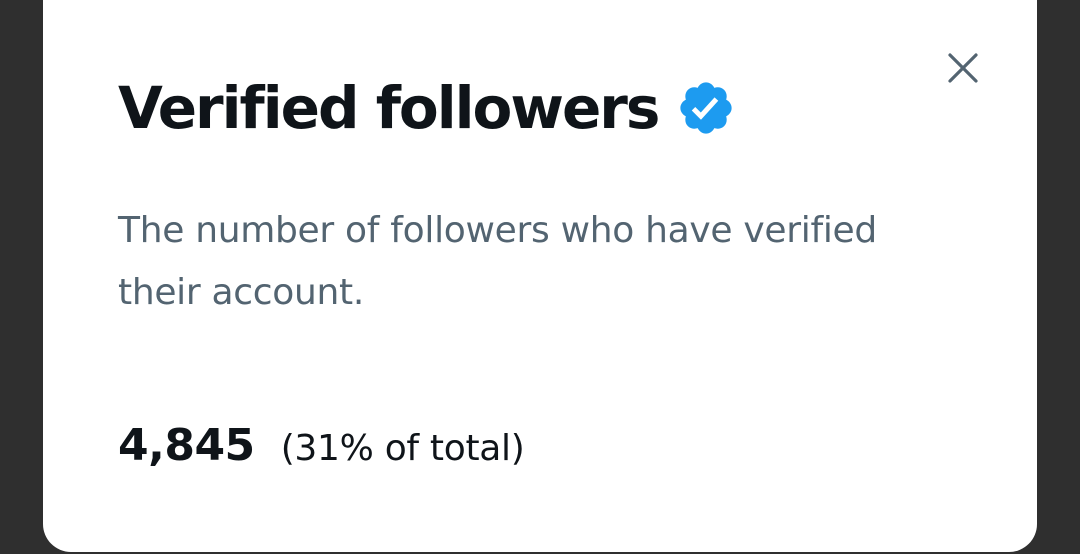 The width and height of the screenshot is (1080, 554). I want to click on close-button, so click(963, 68).